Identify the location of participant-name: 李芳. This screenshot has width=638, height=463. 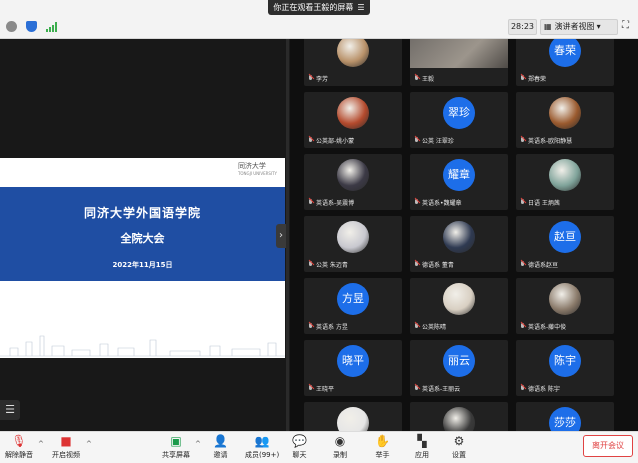
(318, 78).